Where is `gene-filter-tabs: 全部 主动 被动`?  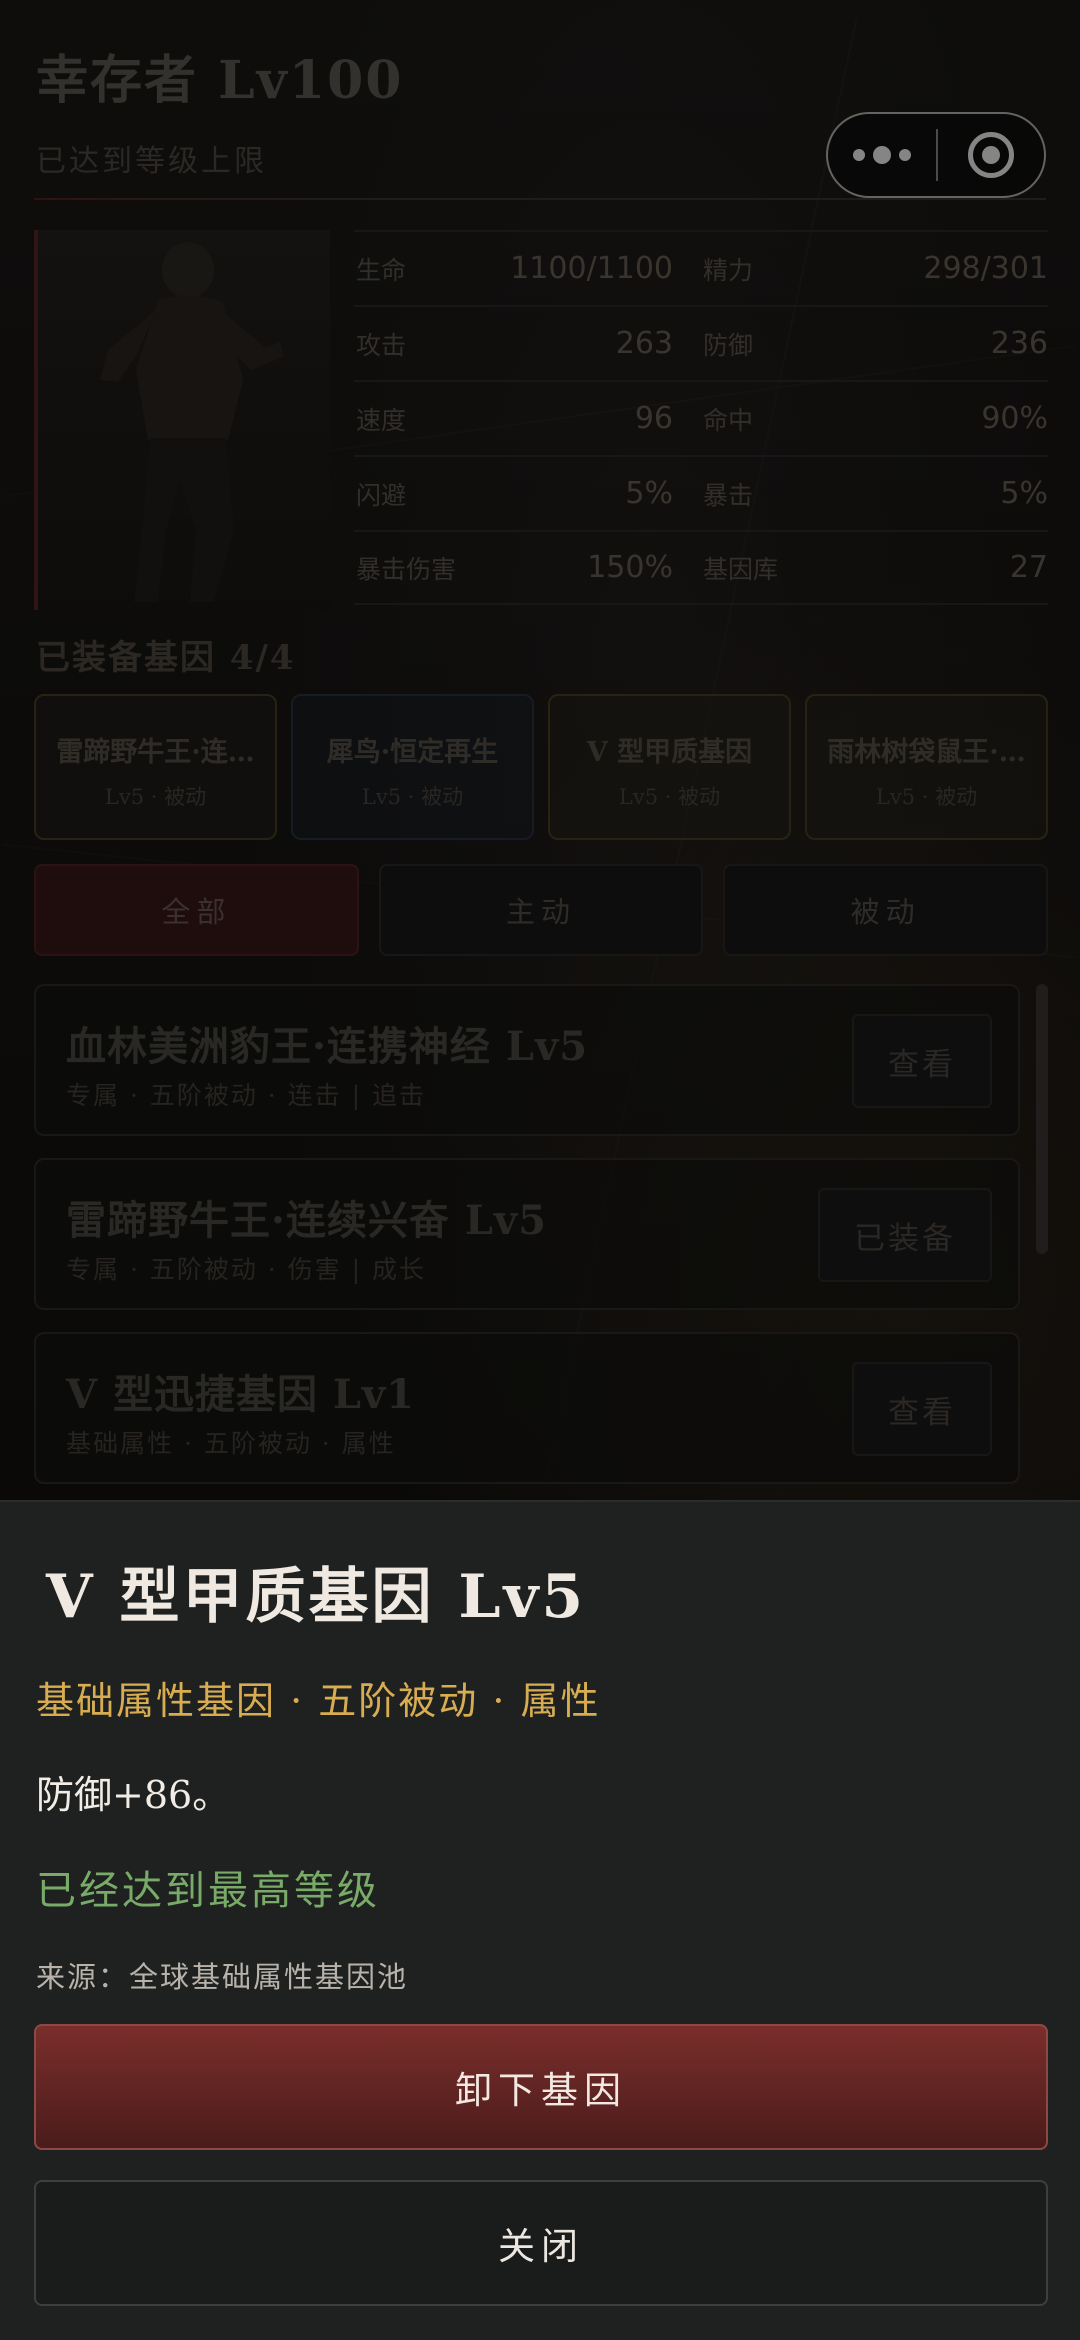 gene-filter-tabs: 全部 主动 被动 is located at coordinates (541, 910).